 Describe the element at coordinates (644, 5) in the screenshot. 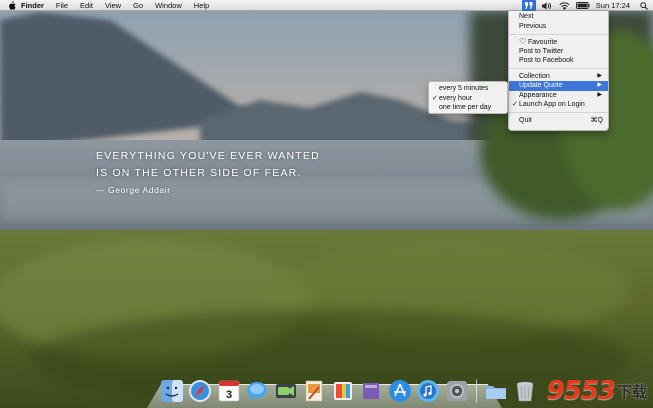

I see `spotlight-search-icon` at that location.